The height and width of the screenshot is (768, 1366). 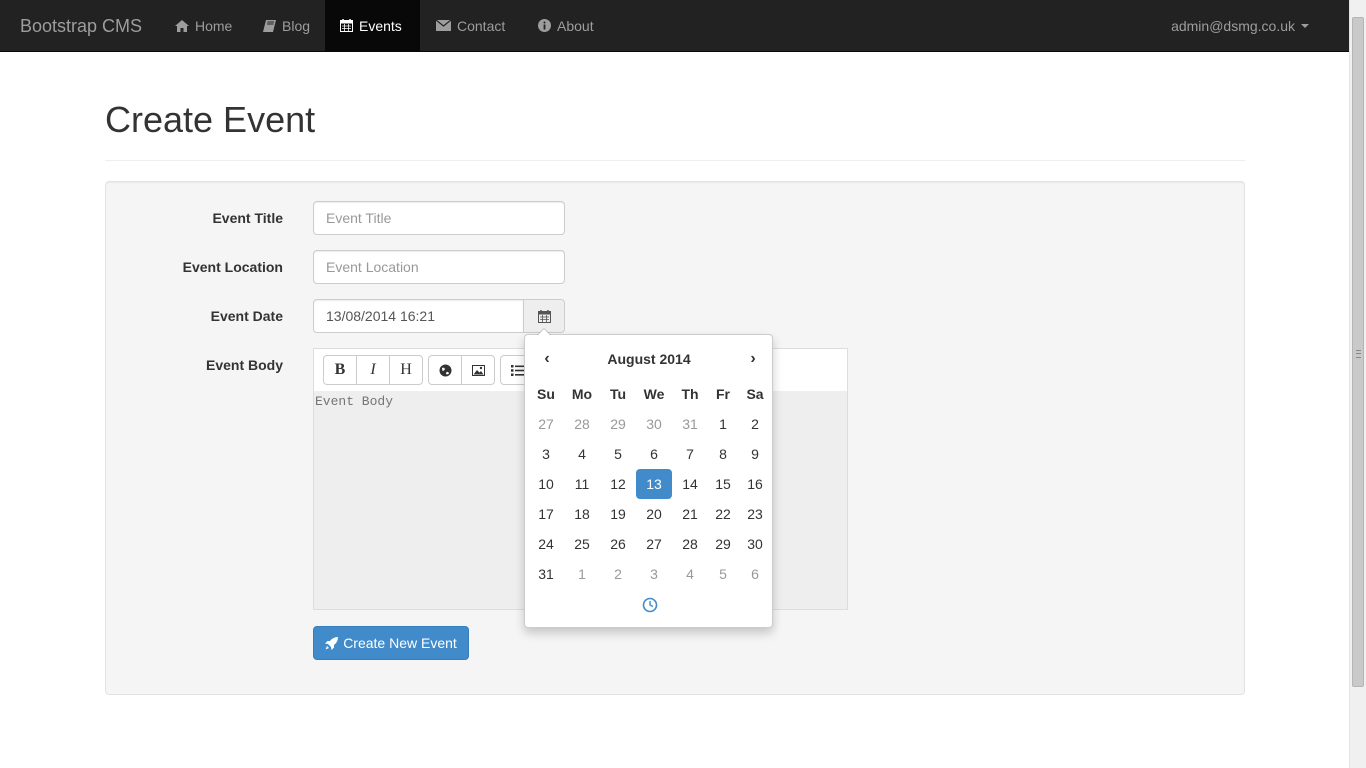 I want to click on nav-item-contact: Contact, so click(x=470, y=25).